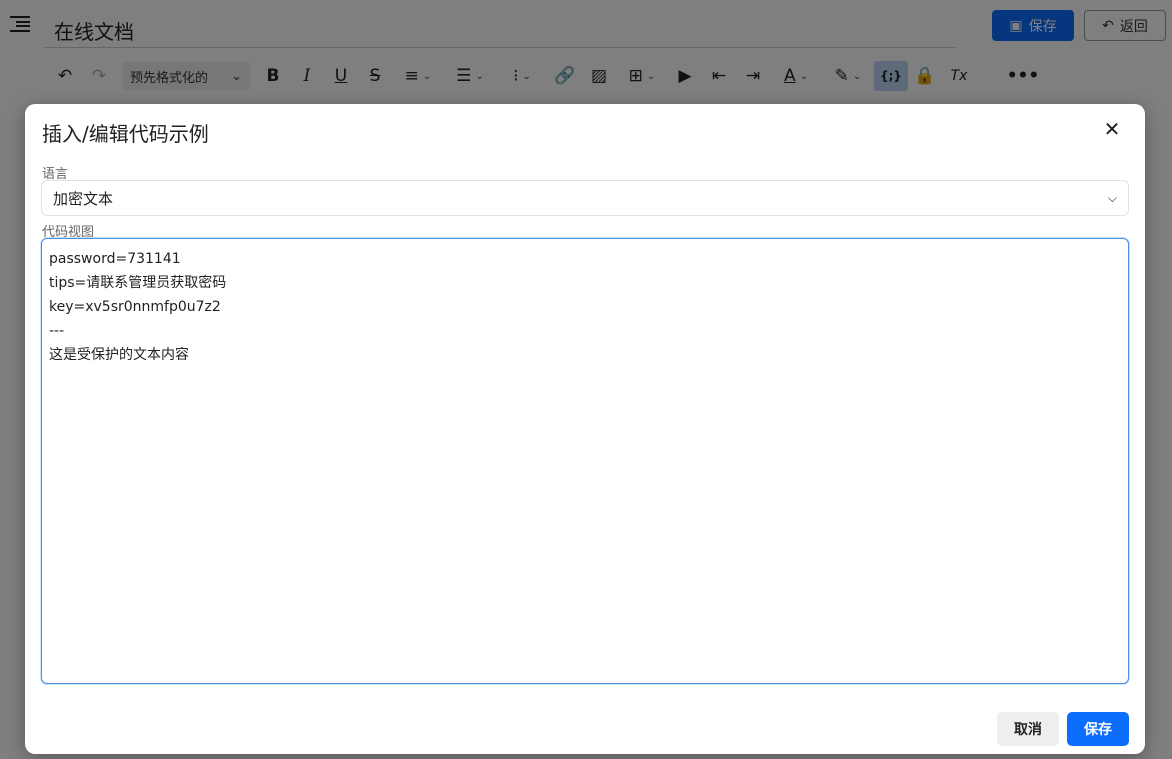 This screenshot has height=759, width=1172. I want to click on chevron-down-icon: ⌵, so click(1112, 197).